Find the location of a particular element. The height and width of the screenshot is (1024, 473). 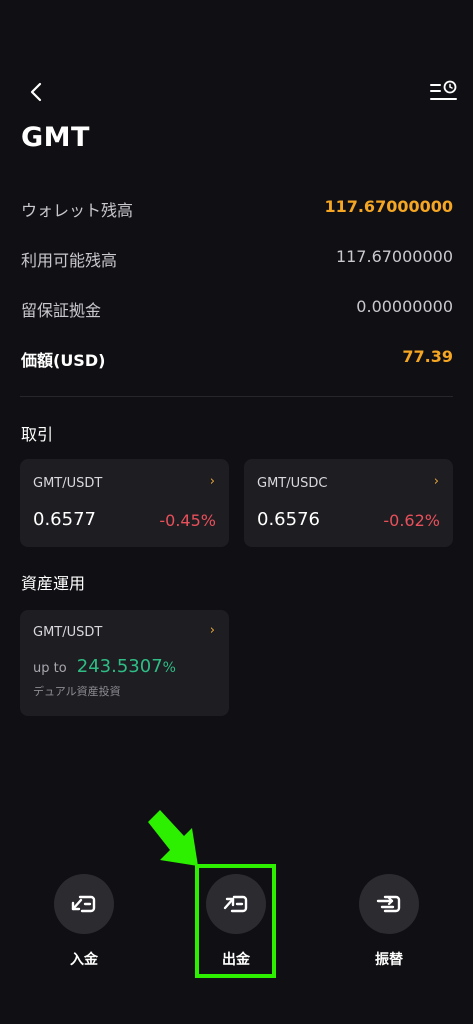

trade-change: -0.62% is located at coordinates (411, 520).